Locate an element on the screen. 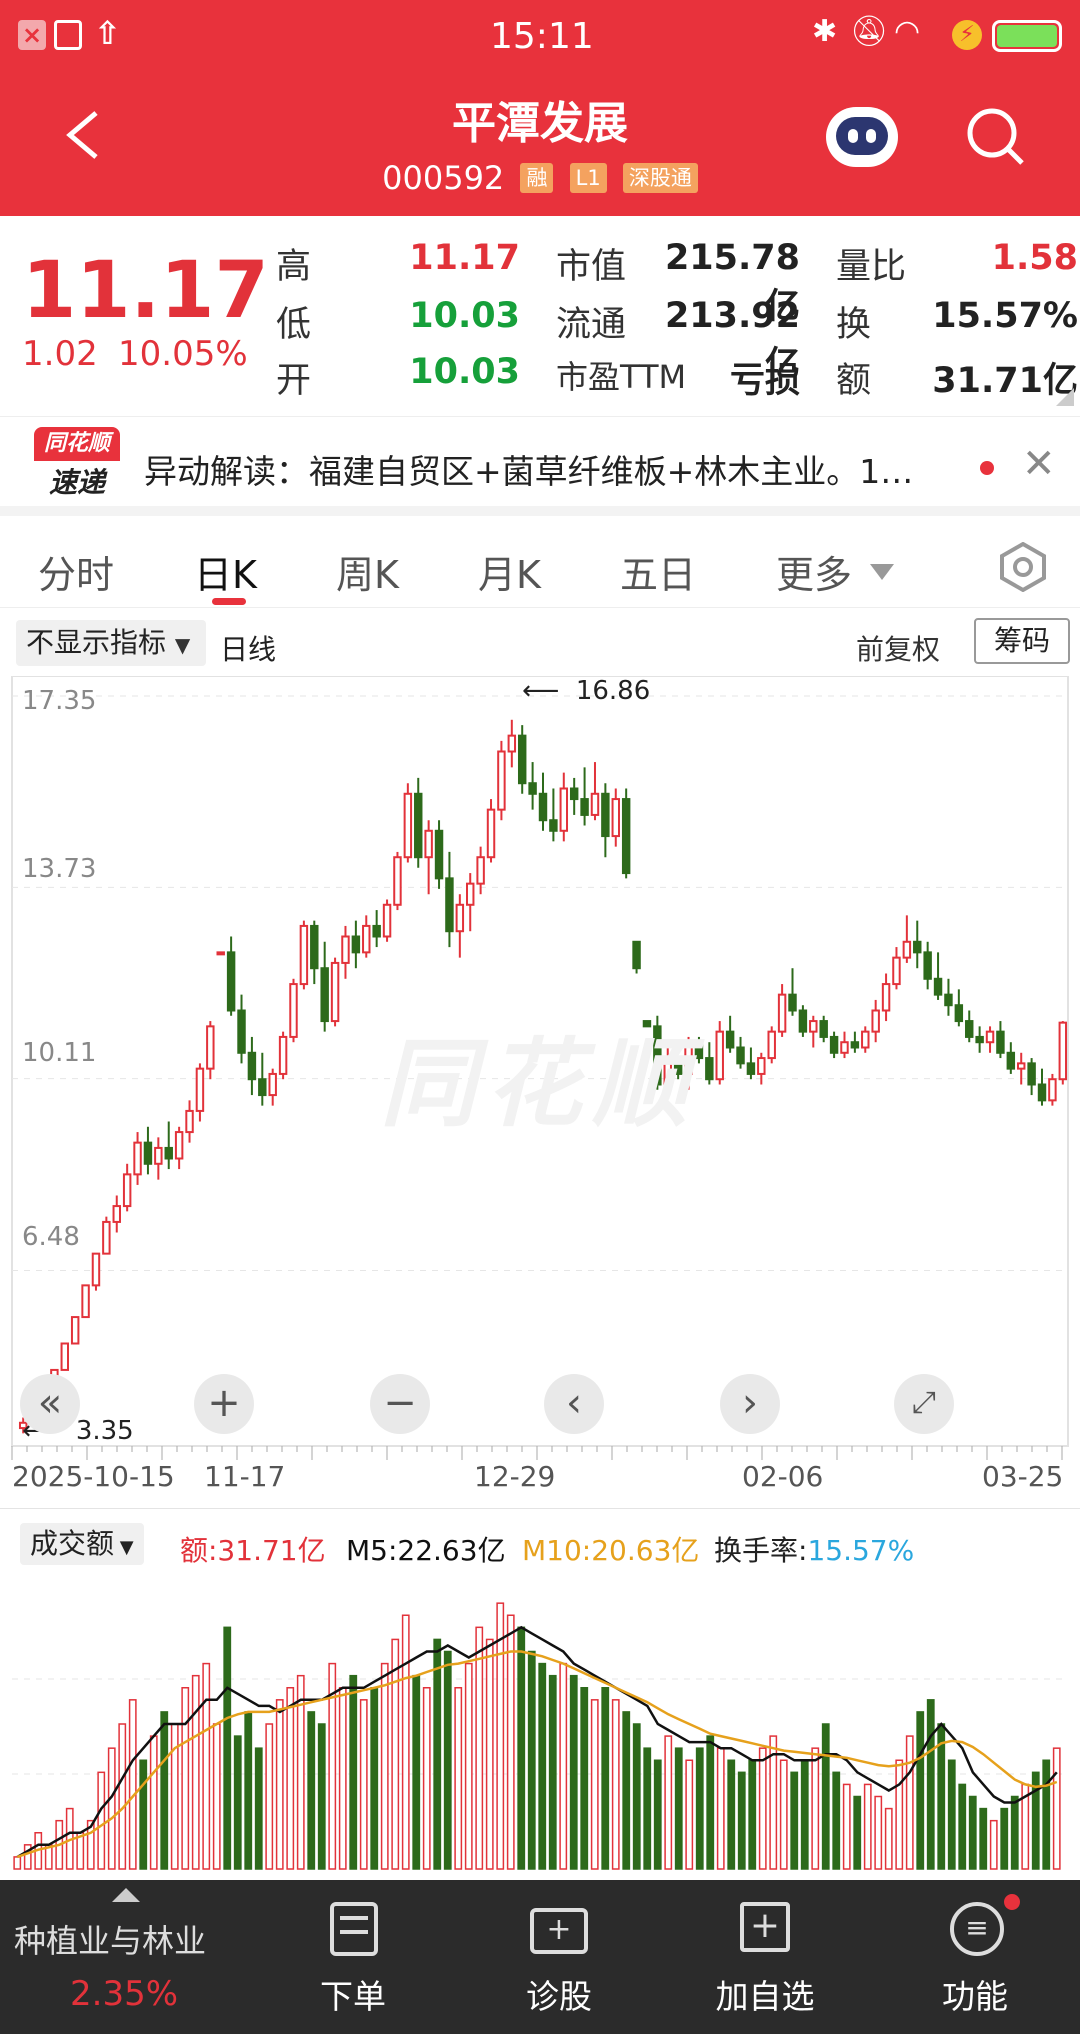  diagnose-button: 诊股 is located at coordinates (559, 1994).